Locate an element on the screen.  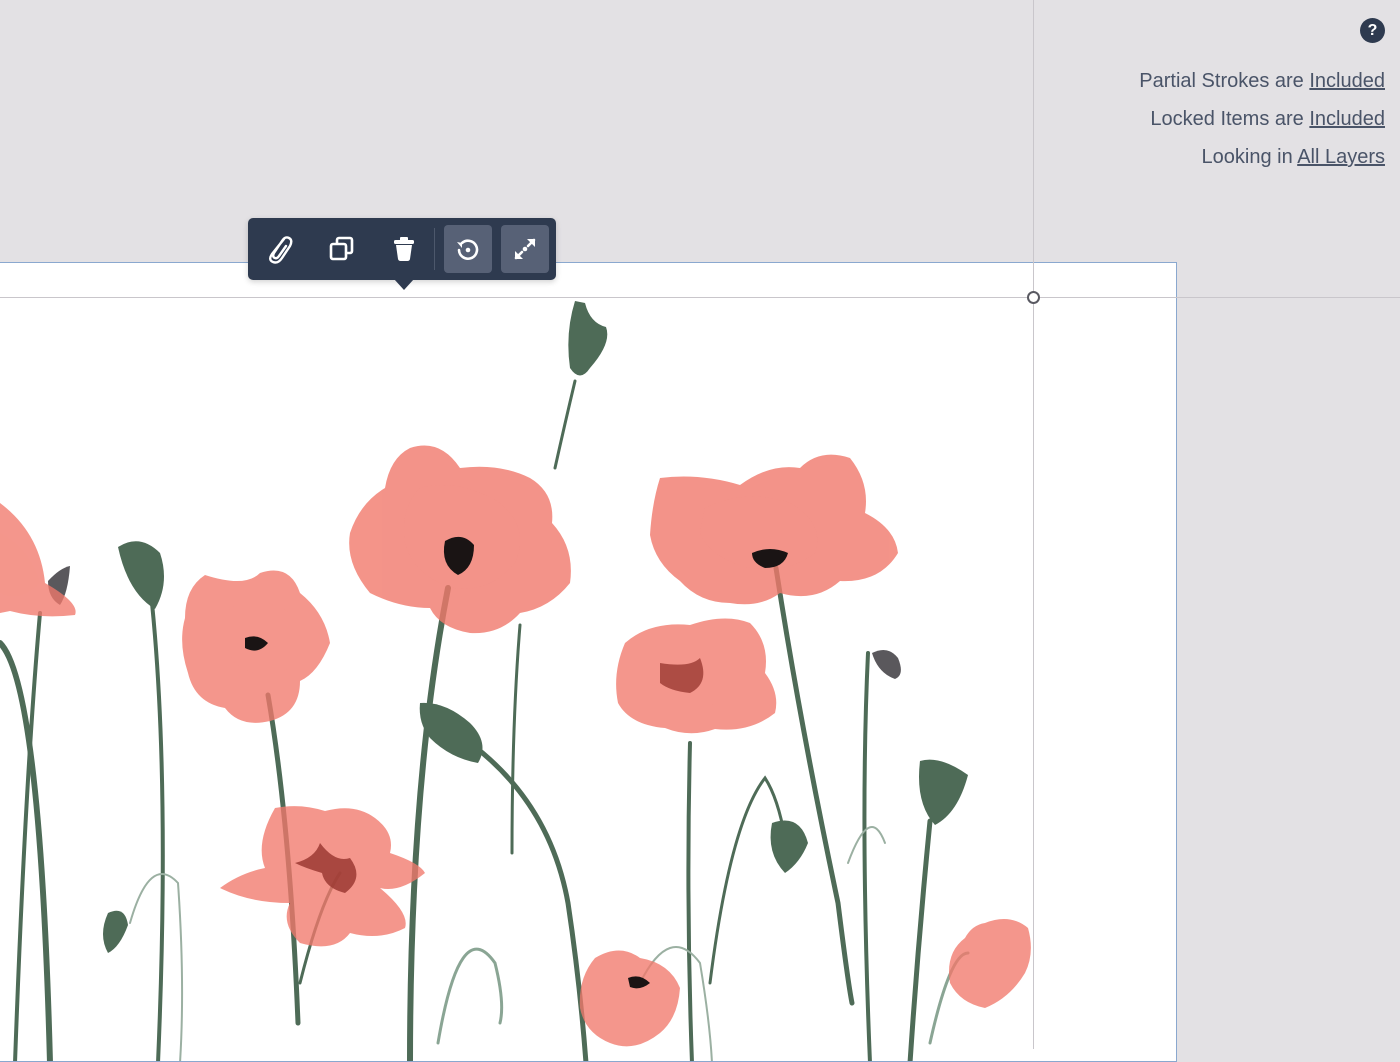
paperclip-icon is located at coordinates (281, 250).